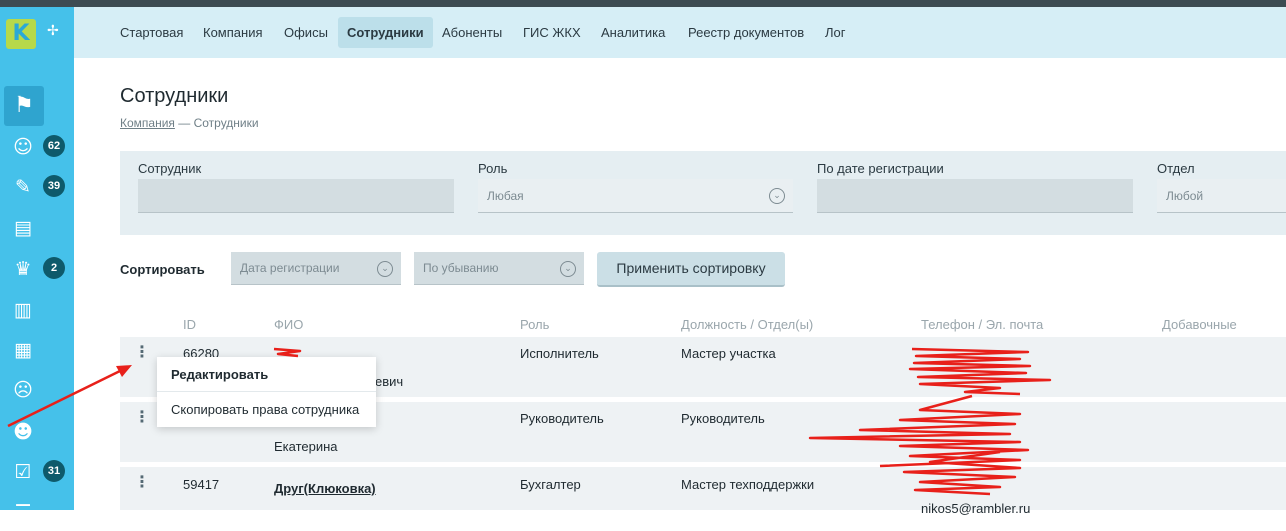  I want to click on tab-analytics: Аналитика, so click(633, 32).